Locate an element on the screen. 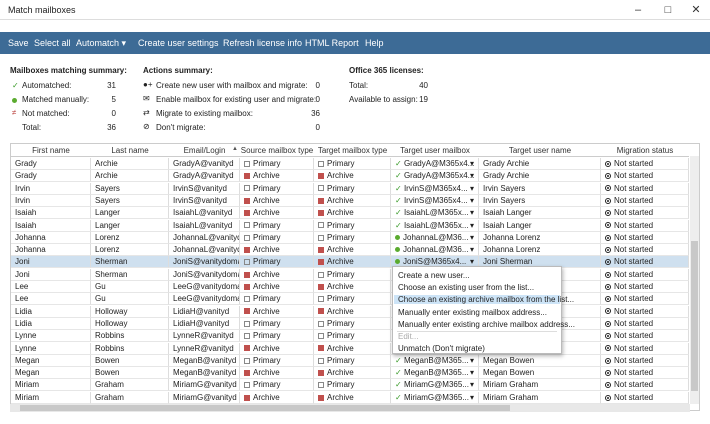 This screenshot has height=424, width=710. table-cell: LeeG@vanitydoma is located at coordinates (204, 299).